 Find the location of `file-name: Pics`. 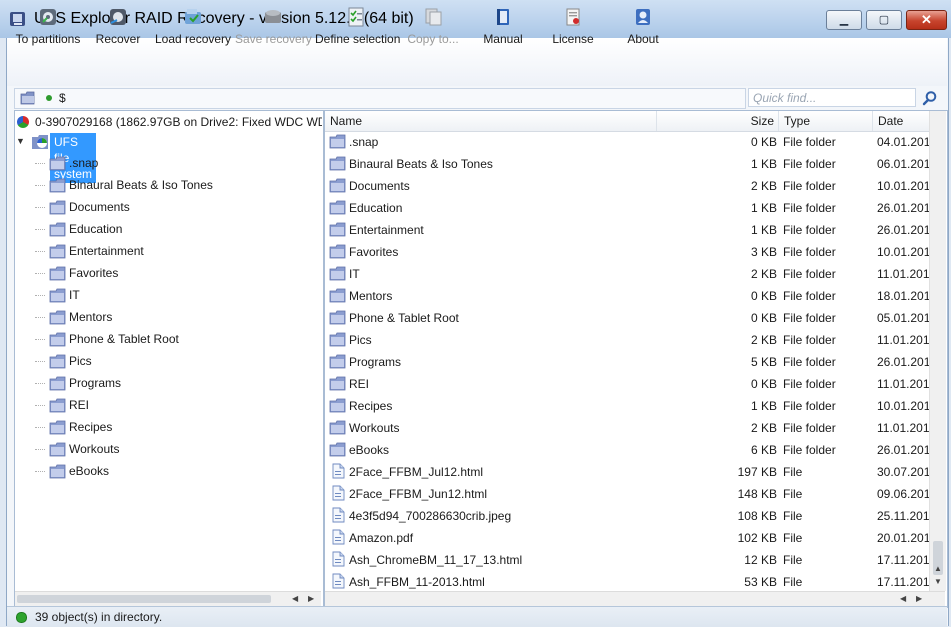

file-name: Pics is located at coordinates (360, 340).